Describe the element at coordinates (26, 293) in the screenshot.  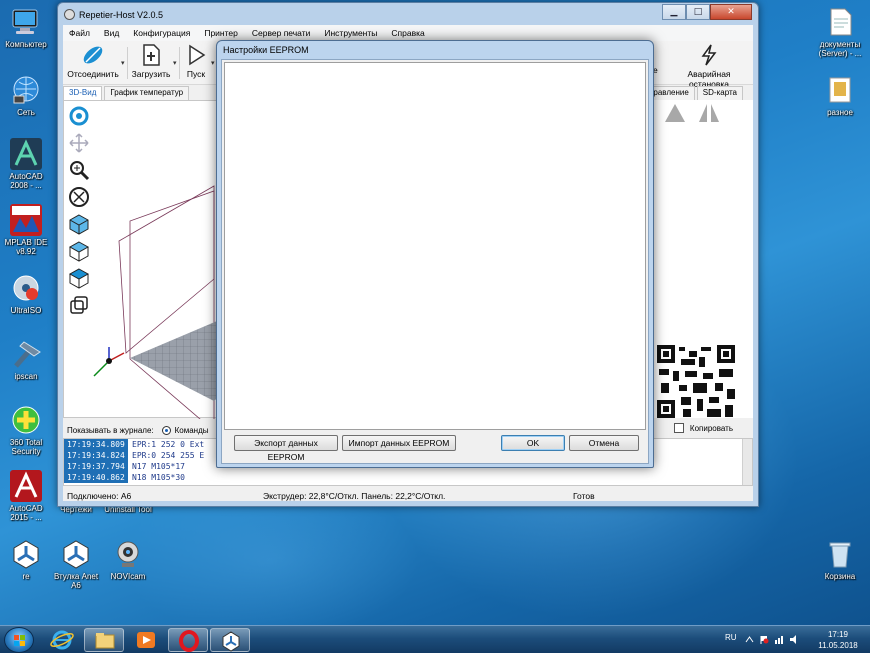
I see `desktop-icon-ultraiso: UltraISO` at that location.